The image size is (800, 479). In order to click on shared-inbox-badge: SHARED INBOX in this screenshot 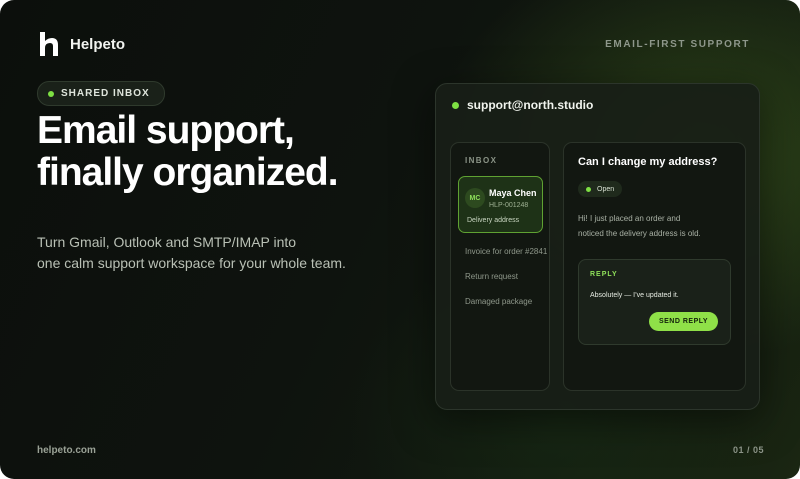, I will do `click(101, 93)`.